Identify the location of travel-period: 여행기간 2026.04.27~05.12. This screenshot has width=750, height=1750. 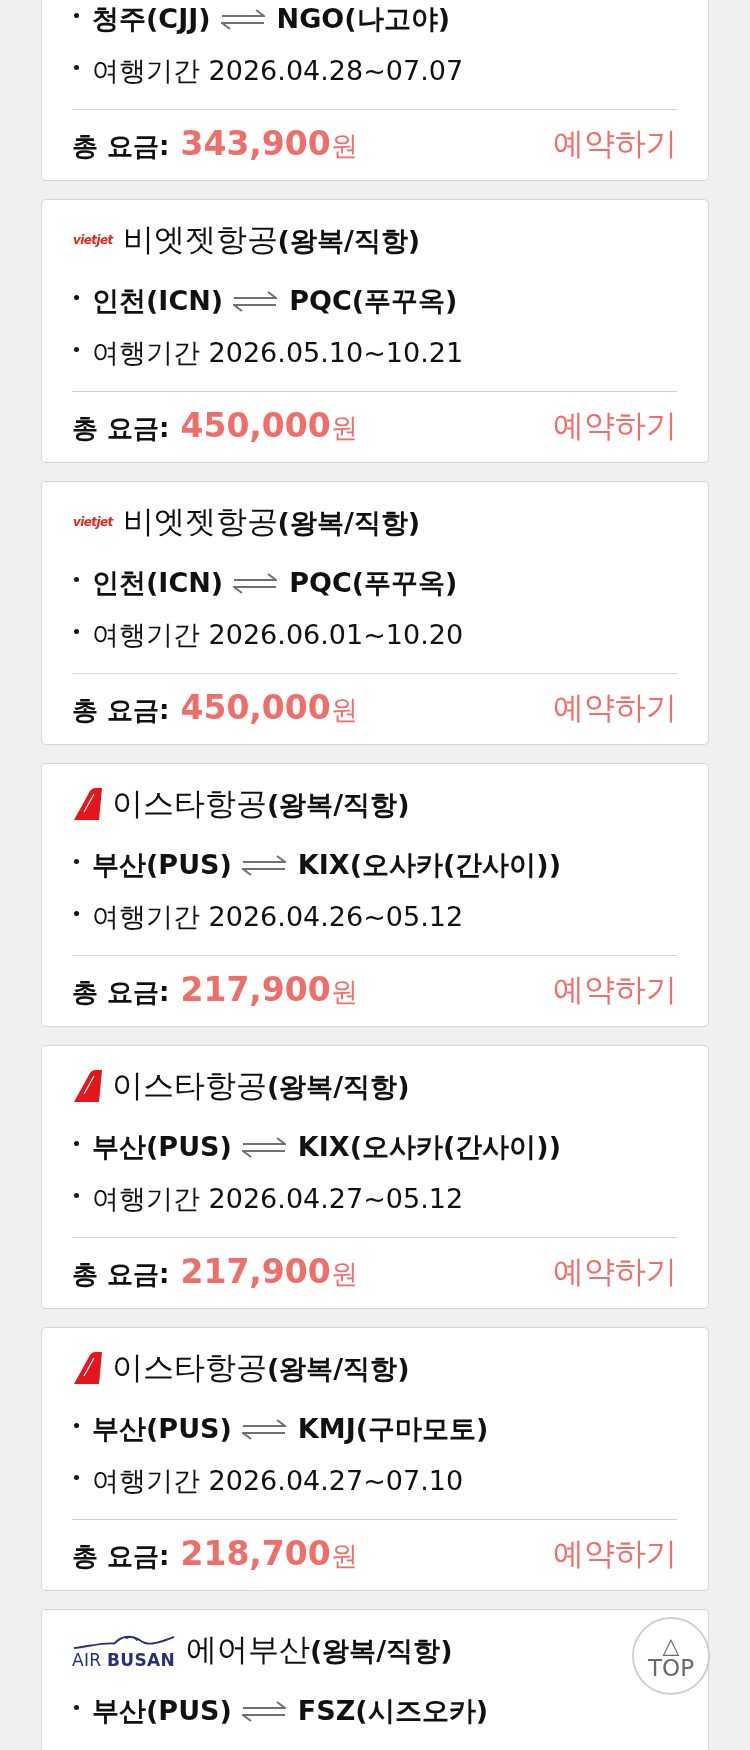
(278, 1199).